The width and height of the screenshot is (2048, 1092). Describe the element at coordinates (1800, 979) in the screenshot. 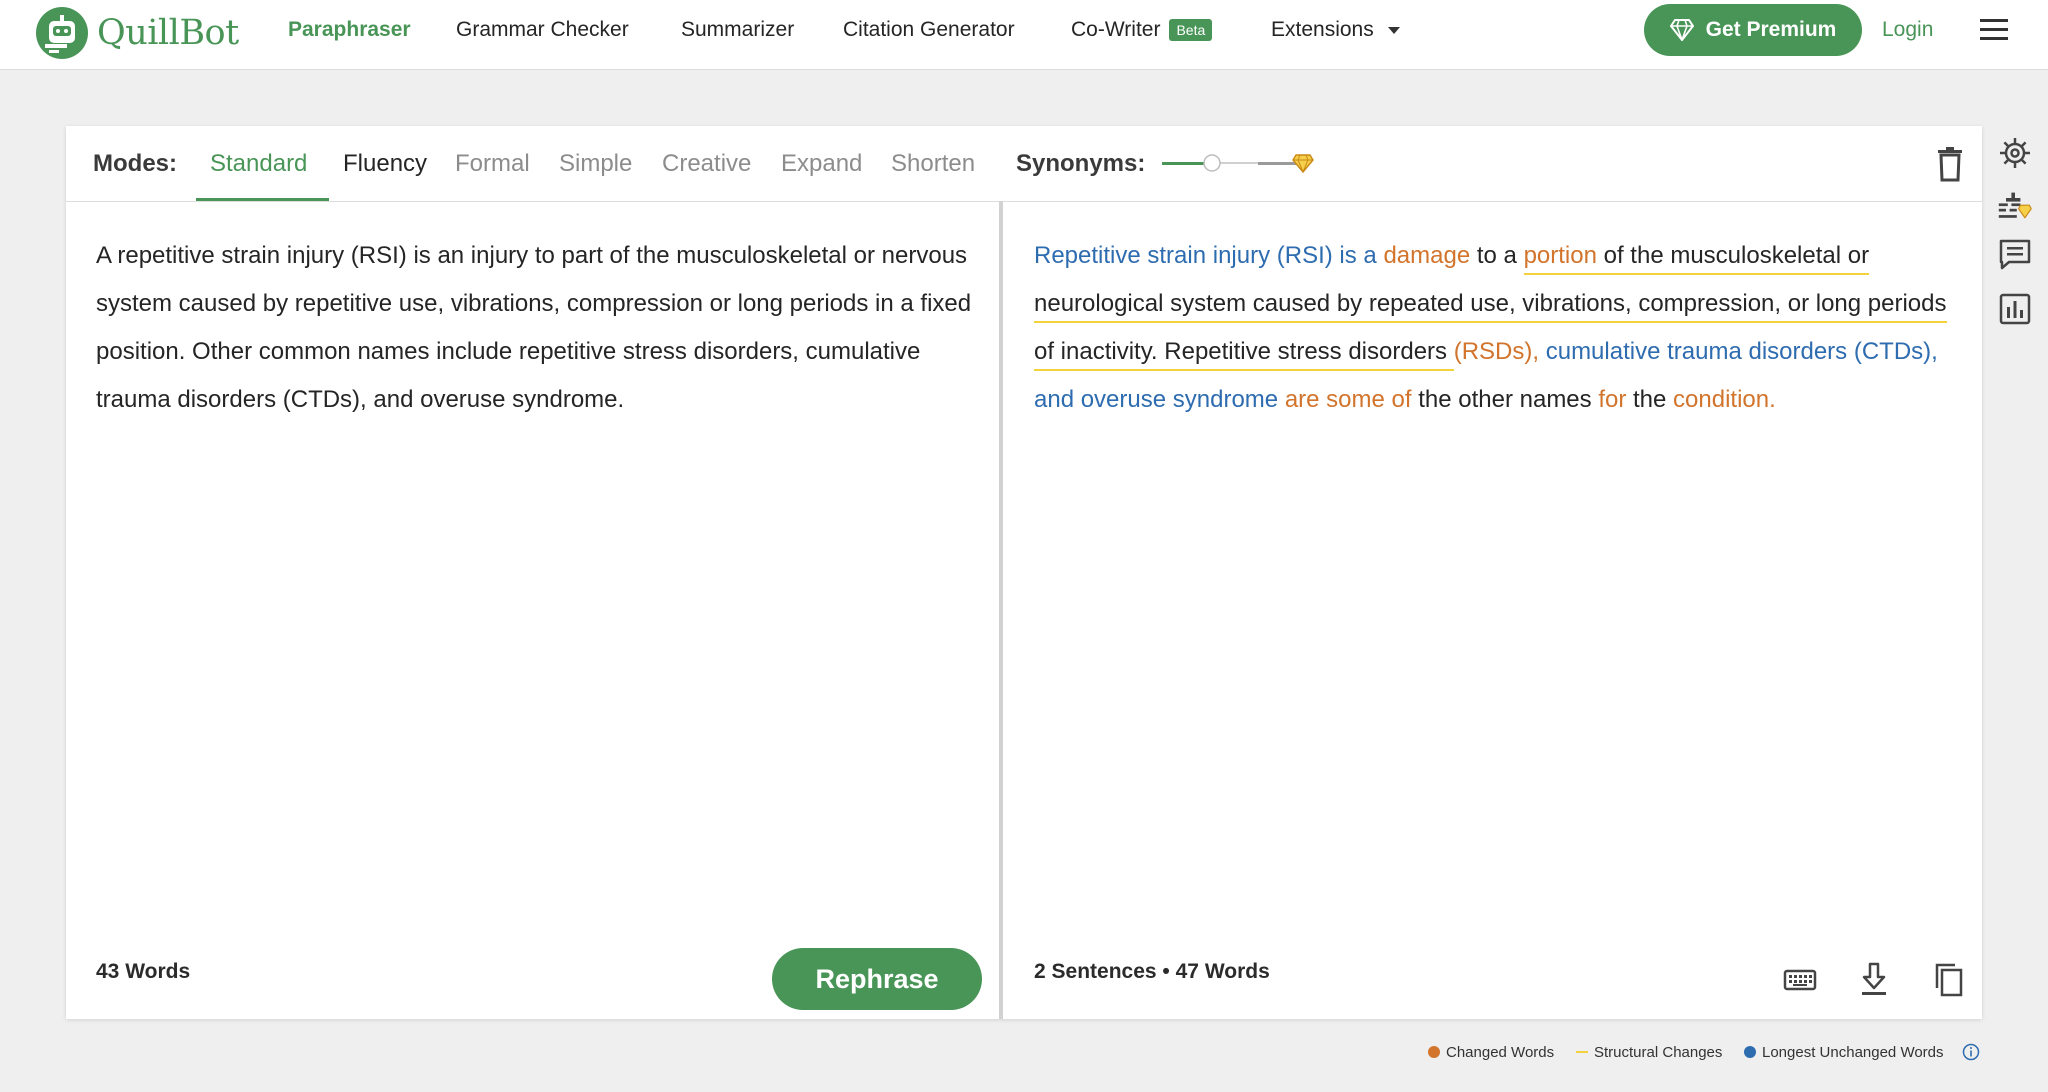

I see `keyboard-icon` at that location.